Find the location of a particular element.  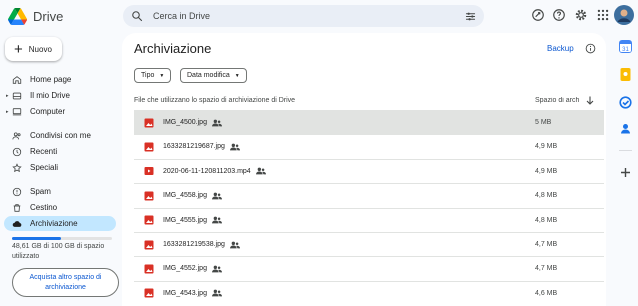

settings-gear-icon is located at coordinates (581, 15).